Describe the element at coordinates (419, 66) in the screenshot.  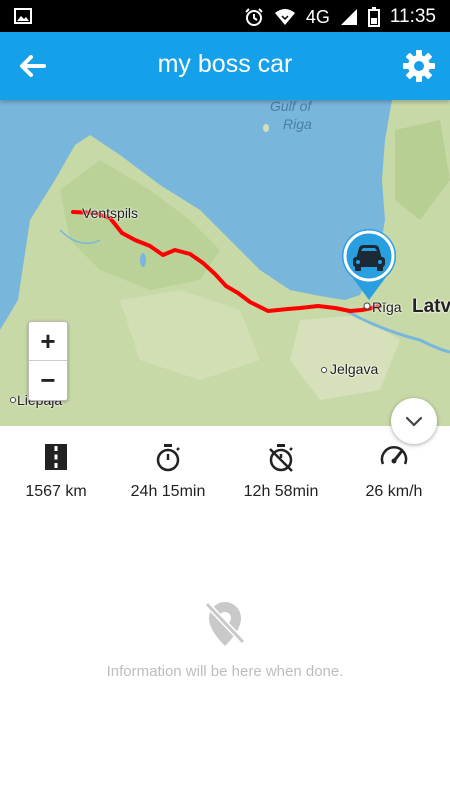
I see `gear-icon` at that location.